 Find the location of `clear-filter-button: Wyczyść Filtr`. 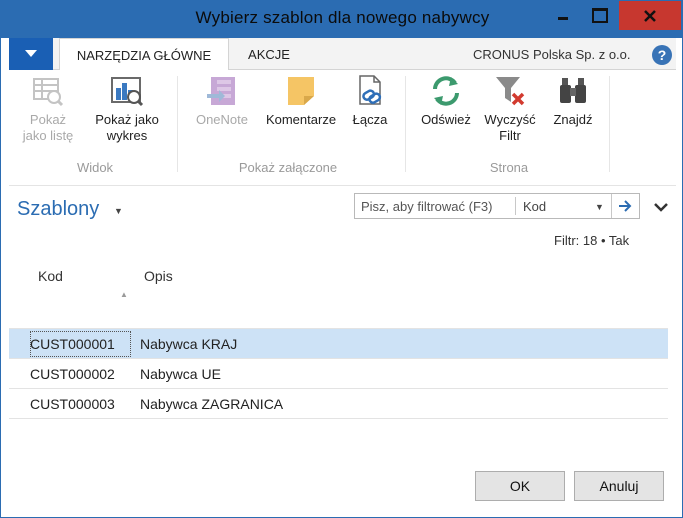

clear-filter-button: Wyczyść Filtr is located at coordinates (510, 109).